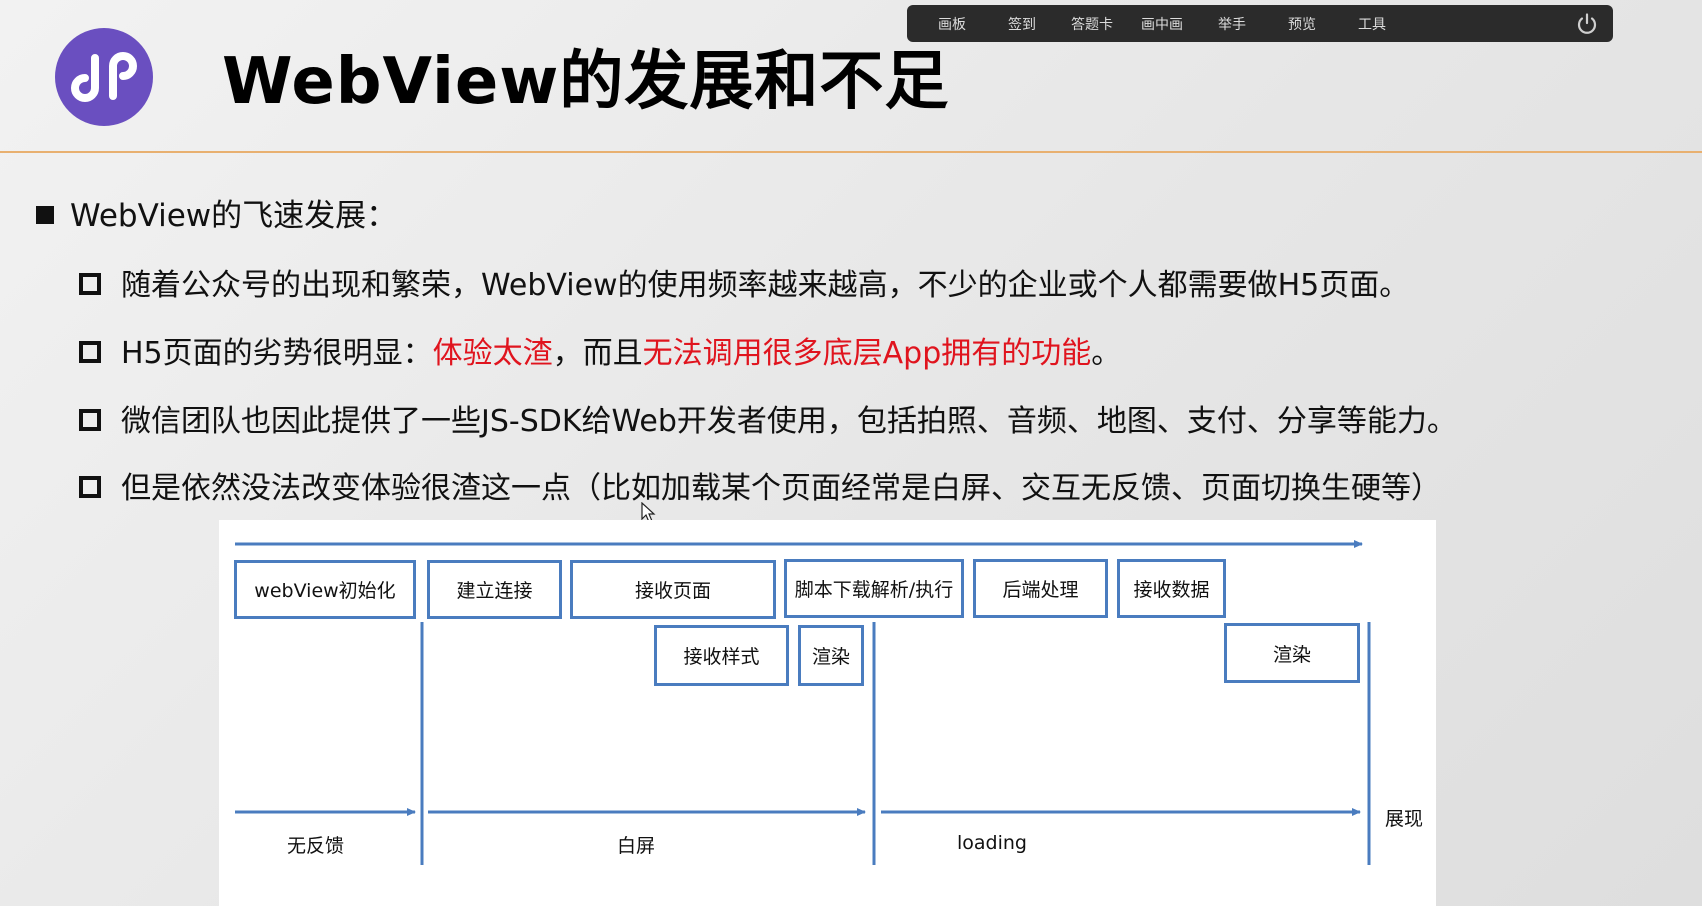 The height and width of the screenshot is (906, 1702). Describe the element at coordinates (673, 589) in the screenshot. I see `step-receive-page: 接收页面` at that location.